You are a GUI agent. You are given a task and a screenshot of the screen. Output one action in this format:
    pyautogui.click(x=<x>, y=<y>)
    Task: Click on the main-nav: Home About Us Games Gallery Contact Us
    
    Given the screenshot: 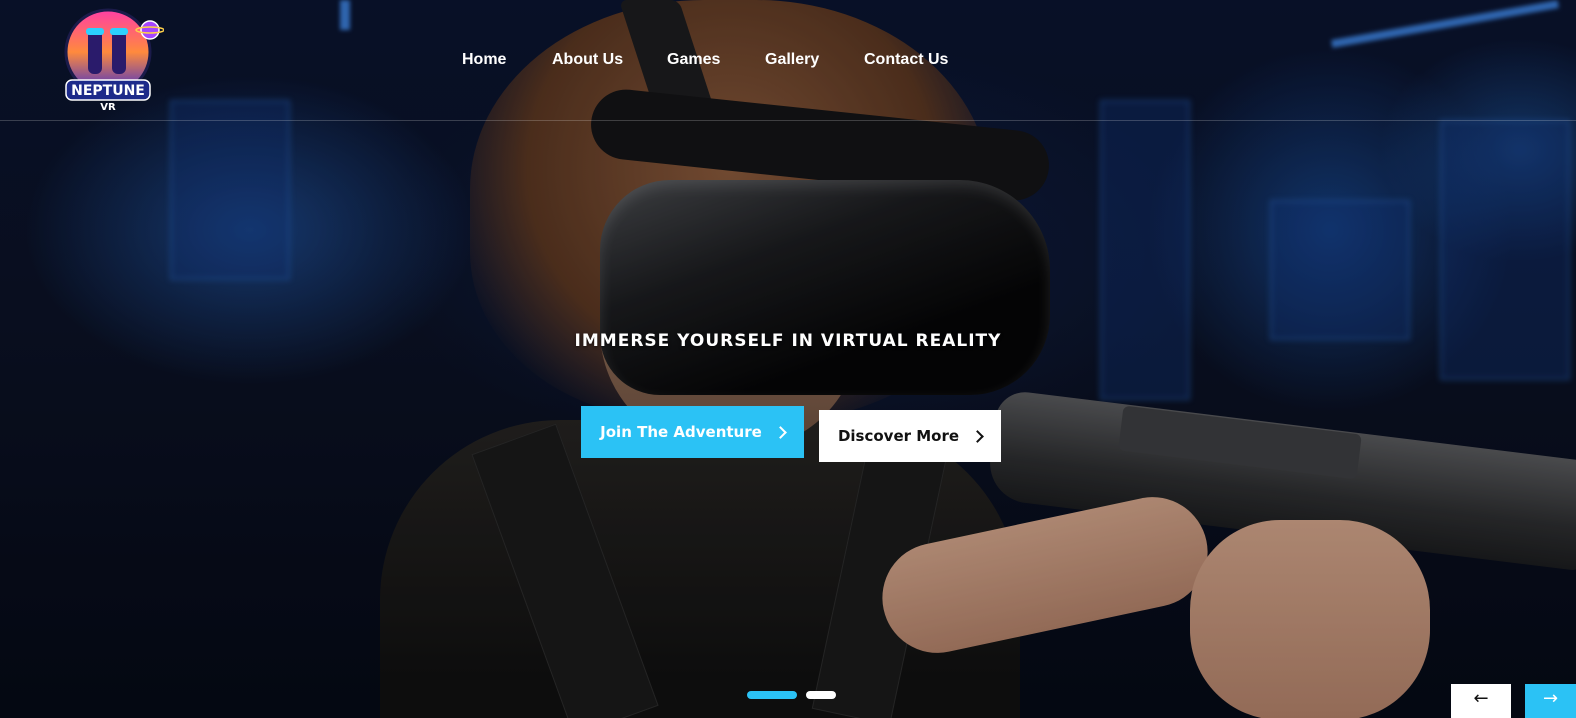 What is the action you would take?
    pyautogui.click(x=788, y=61)
    